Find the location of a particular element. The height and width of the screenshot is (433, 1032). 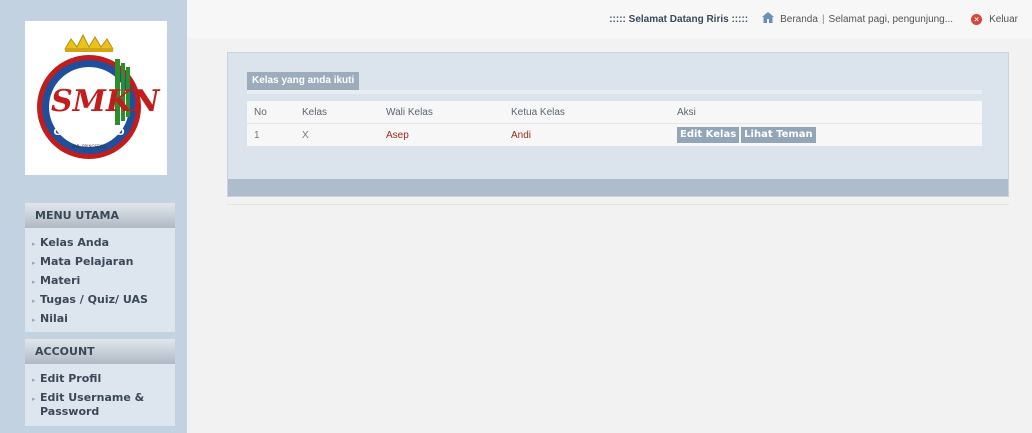

home-icon is located at coordinates (768, 19).